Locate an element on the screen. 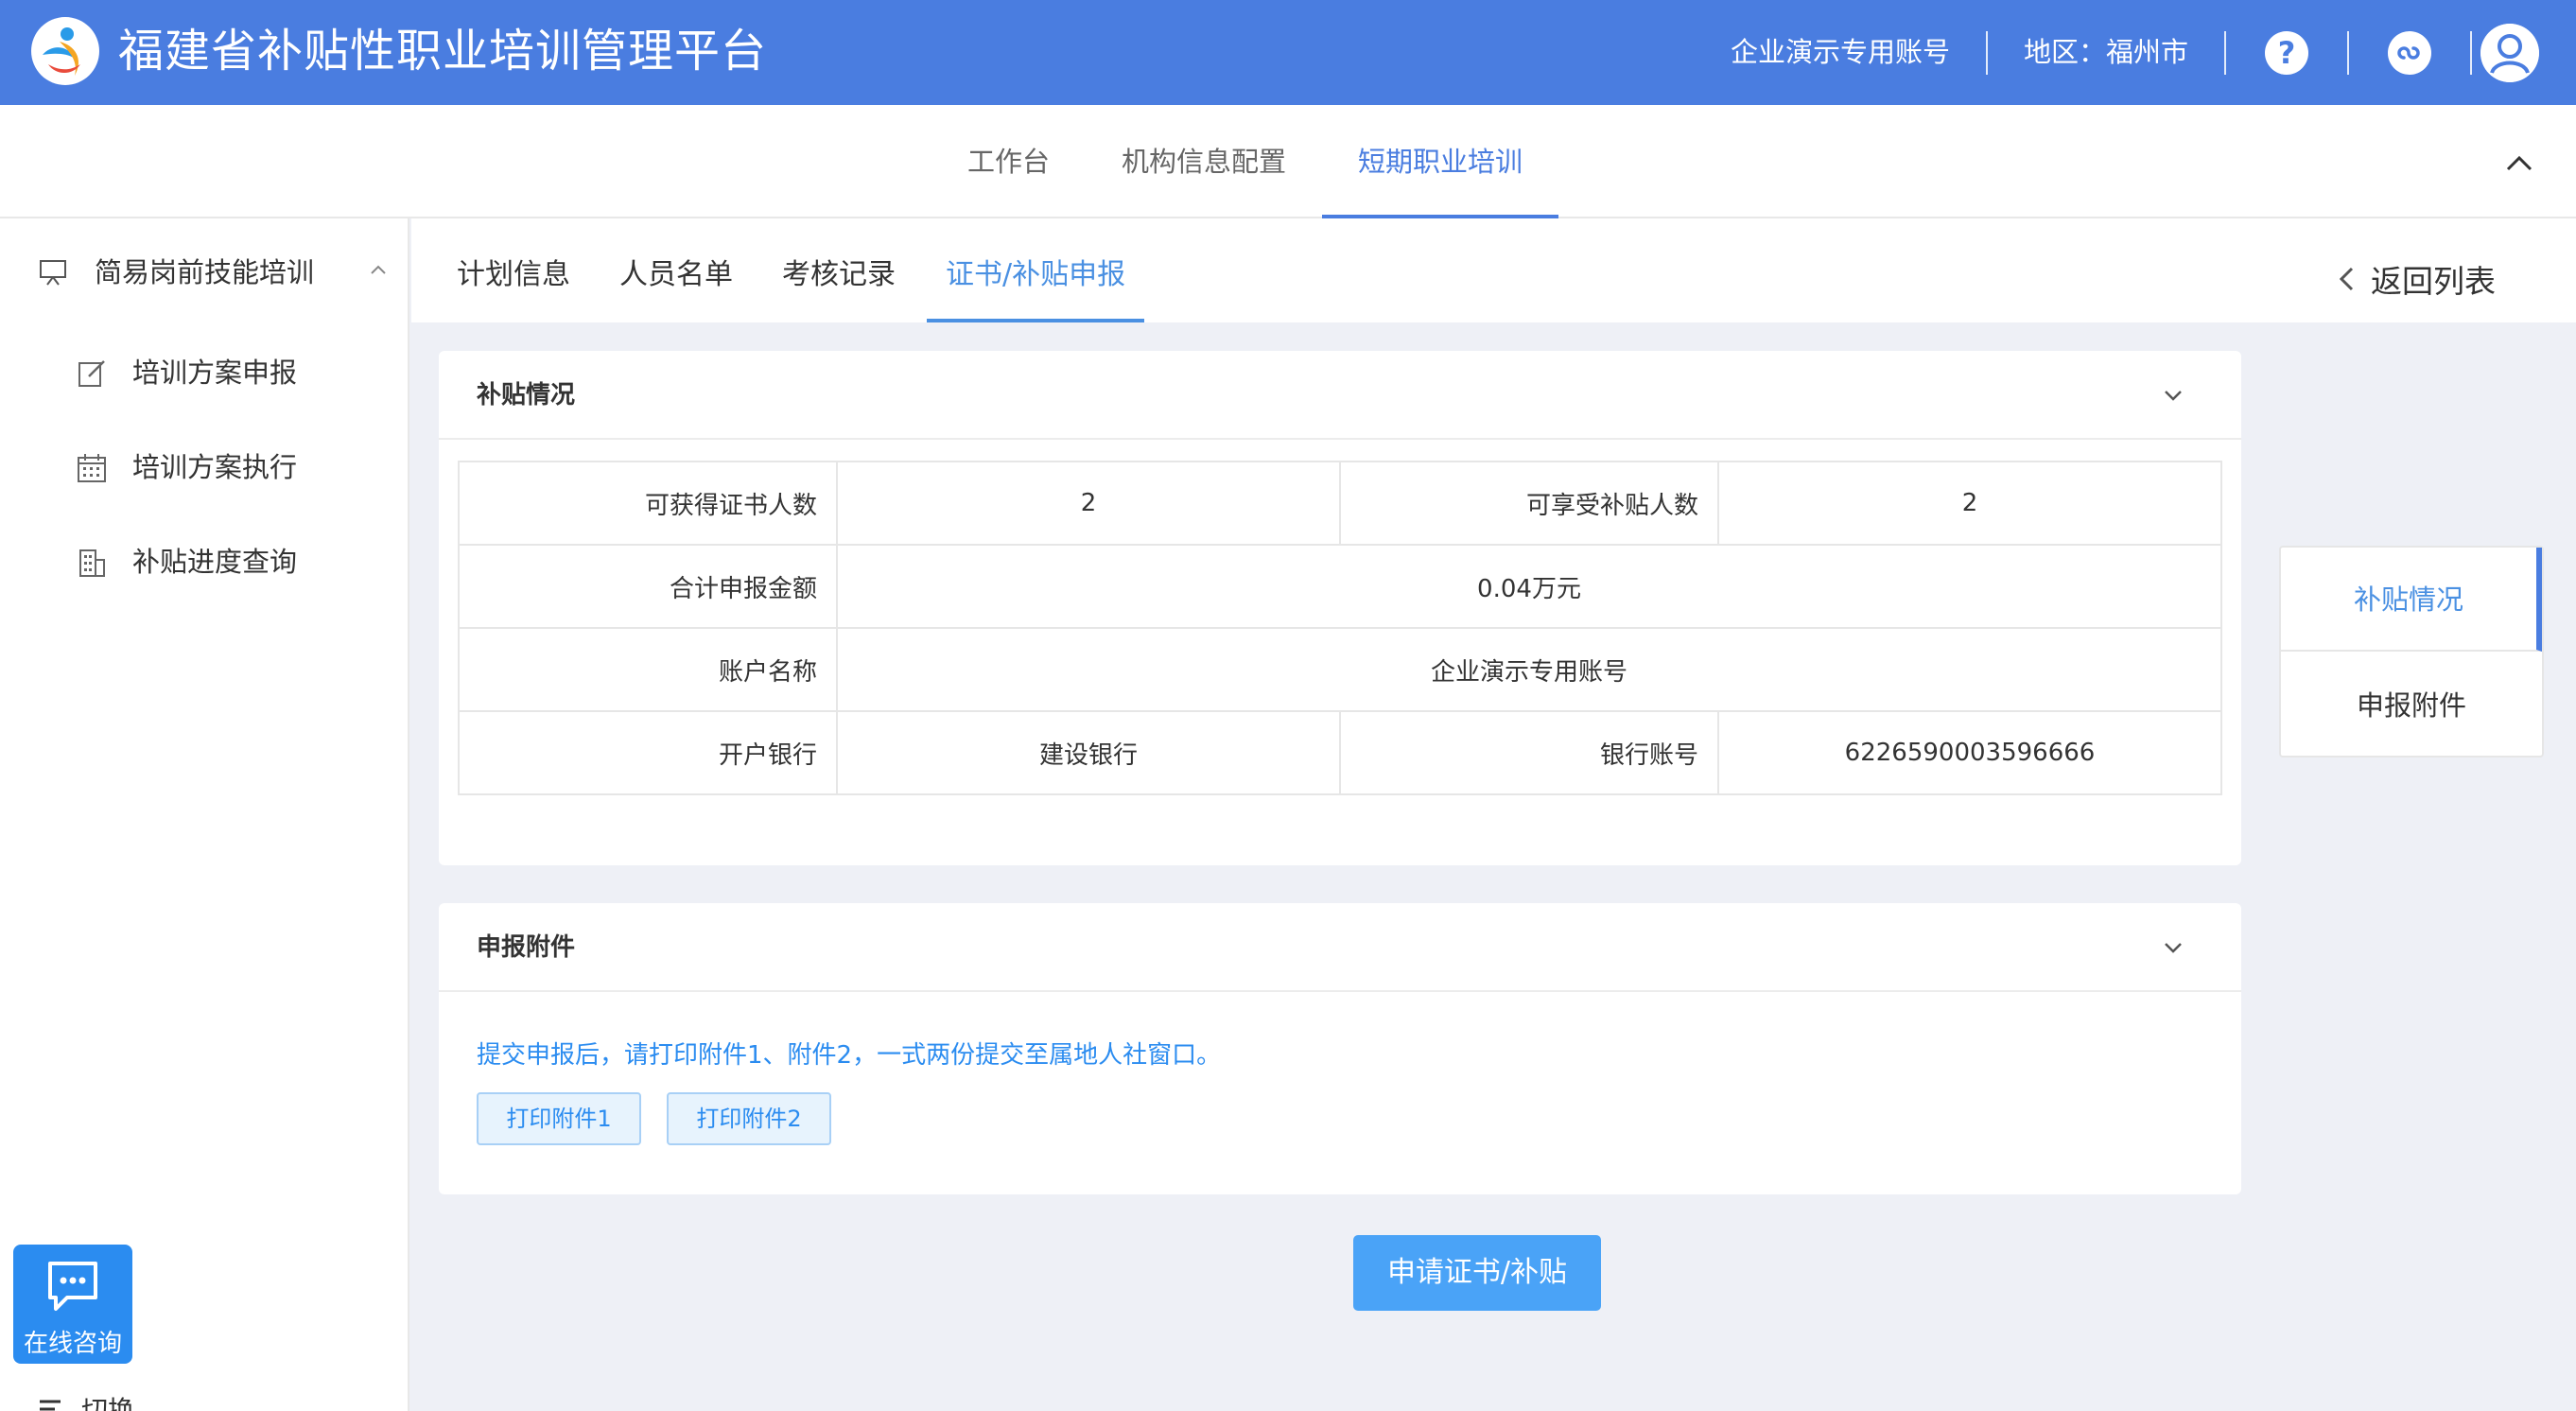  total-amount-label: 合计申报金额 is located at coordinates (648, 586).